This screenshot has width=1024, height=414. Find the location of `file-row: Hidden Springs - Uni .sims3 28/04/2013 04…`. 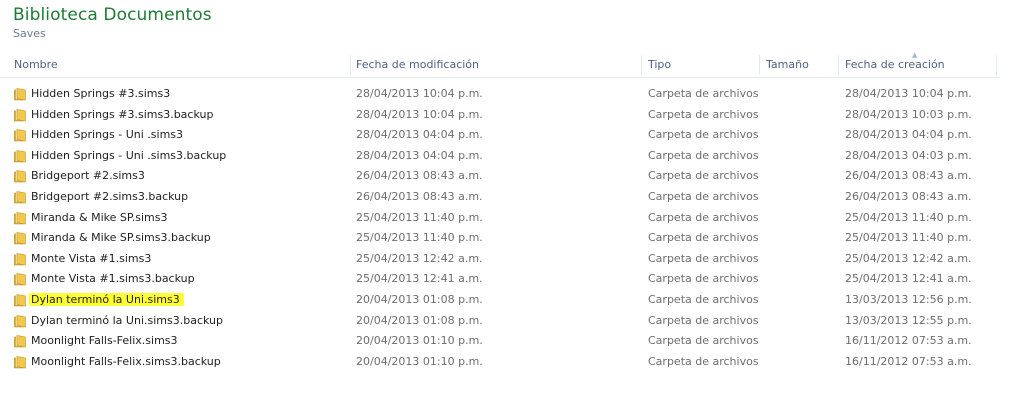

file-row: Hidden Springs - Uni .sims3 28/04/2013 04… is located at coordinates (500, 135).